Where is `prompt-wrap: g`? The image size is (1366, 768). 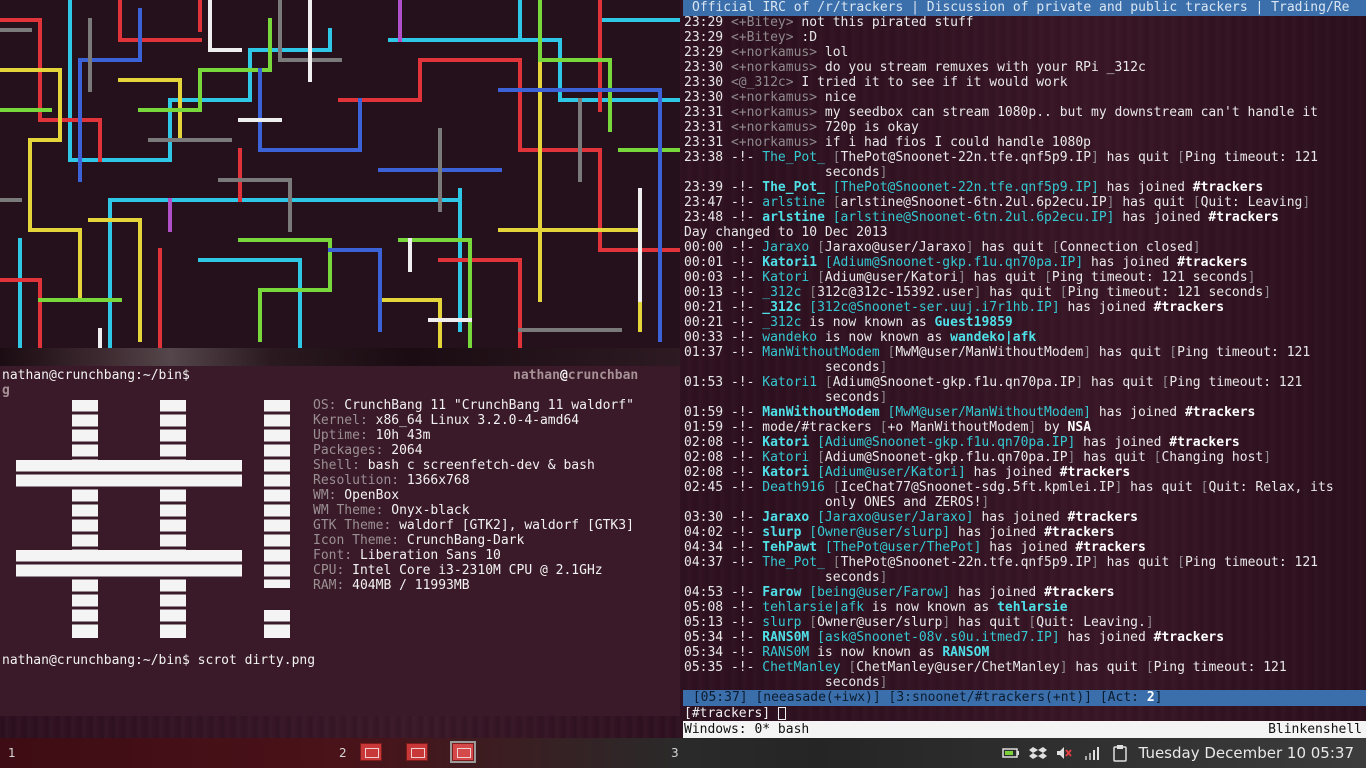
prompt-wrap: g is located at coordinates (6, 390).